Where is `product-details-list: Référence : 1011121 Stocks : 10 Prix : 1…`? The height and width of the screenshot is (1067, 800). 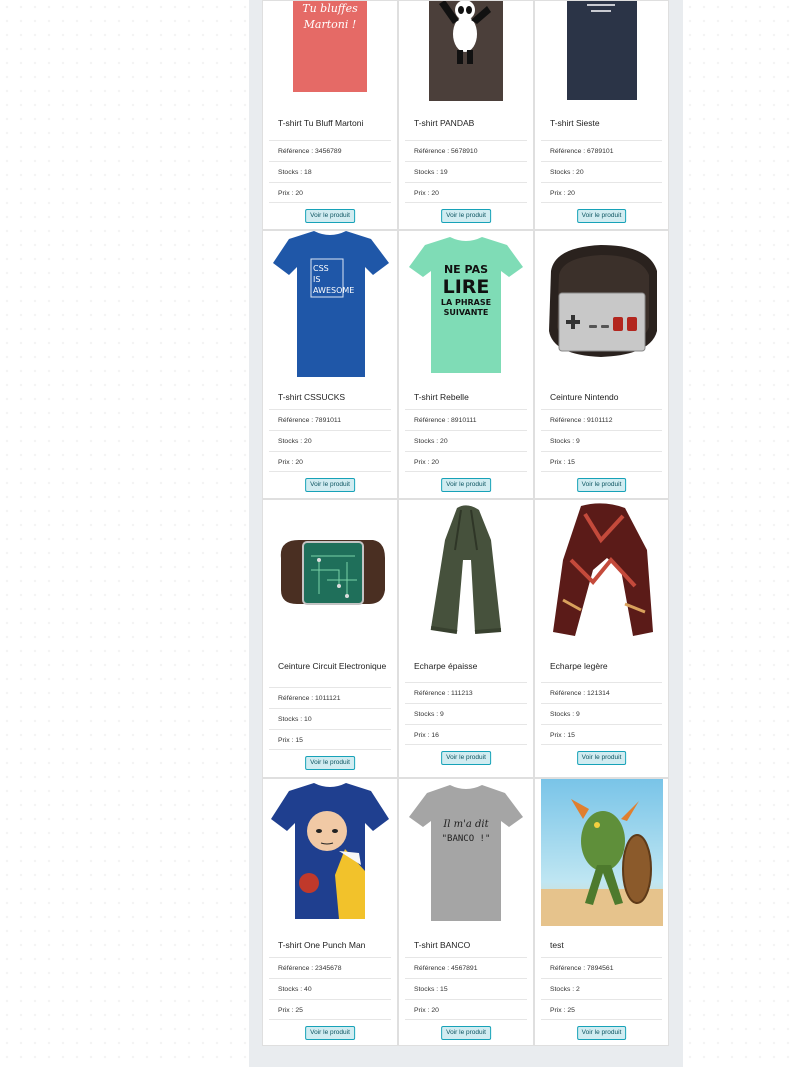 product-details-list: Référence : 1011121 Stocks : 10 Prix : 1… is located at coordinates (330, 718).